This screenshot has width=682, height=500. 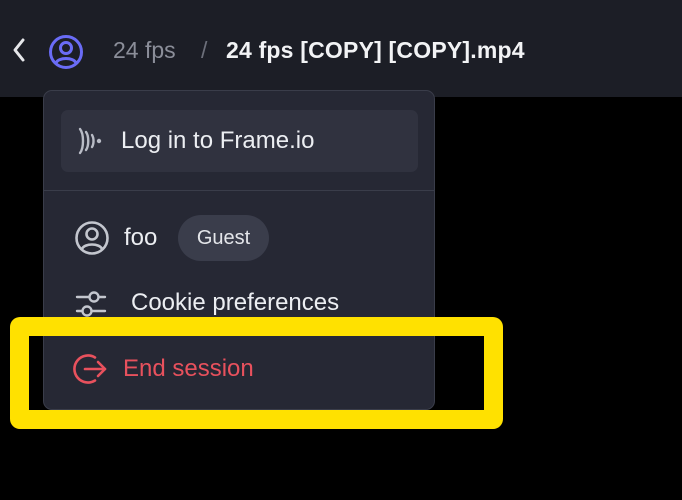 I want to click on logout-icon, so click(x=90, y=369).